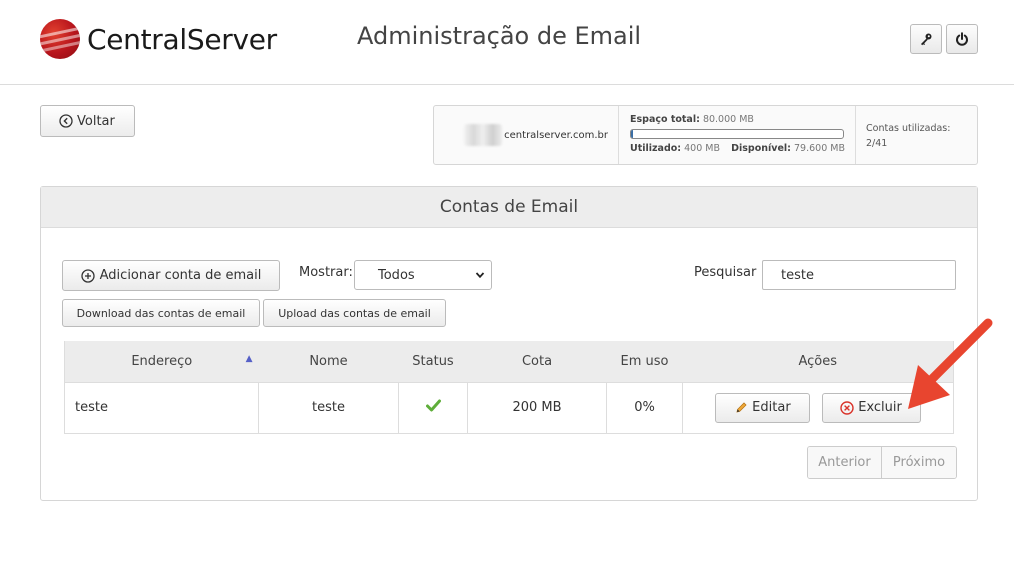 The image size is (1014, 562). Describe the element at coordinates (161, 313) in the screenshot. I see `download-accounts-button: Download das contas de email` at that location.